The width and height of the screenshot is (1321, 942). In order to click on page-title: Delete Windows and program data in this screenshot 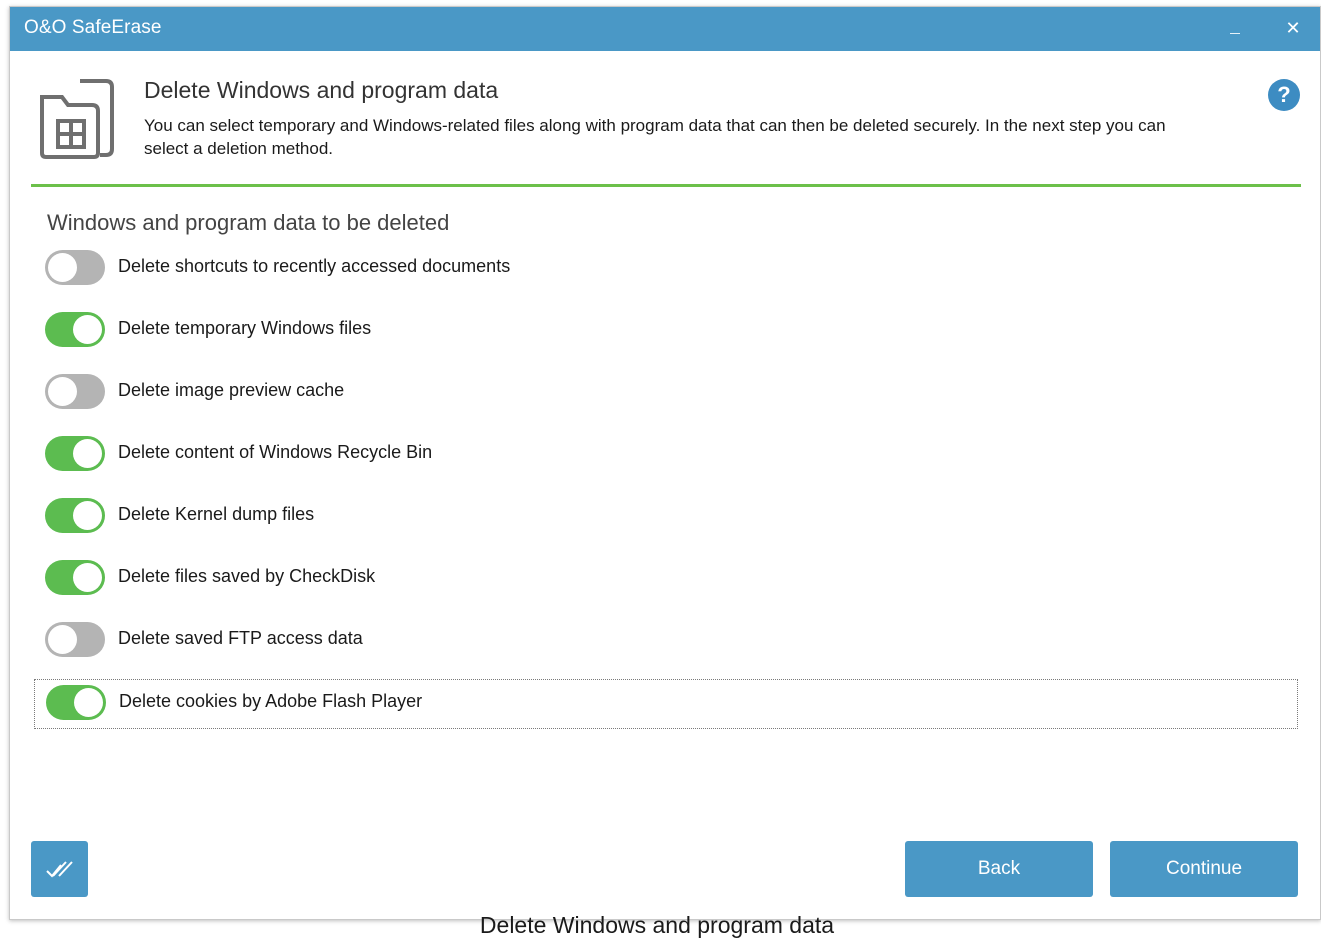, I will do `click(321, 90)`.